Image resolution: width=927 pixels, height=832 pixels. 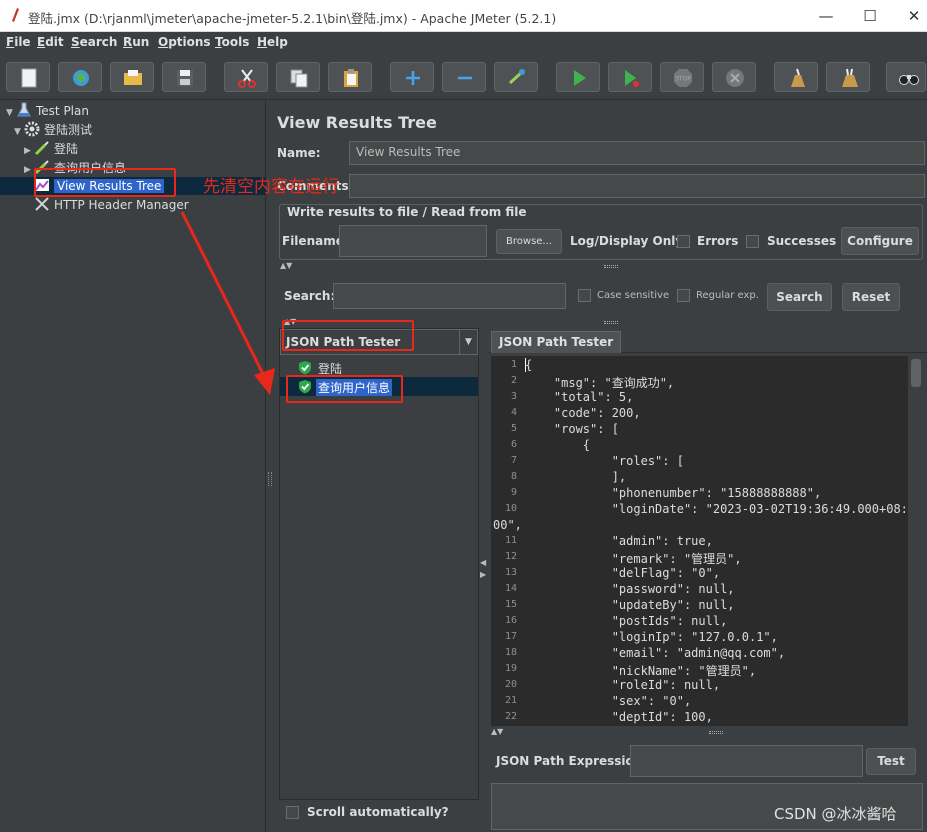 What do you see at coordinates (510, 620) in the screenshot?
I see `line-number: 16` at bounding box center [510, 620].